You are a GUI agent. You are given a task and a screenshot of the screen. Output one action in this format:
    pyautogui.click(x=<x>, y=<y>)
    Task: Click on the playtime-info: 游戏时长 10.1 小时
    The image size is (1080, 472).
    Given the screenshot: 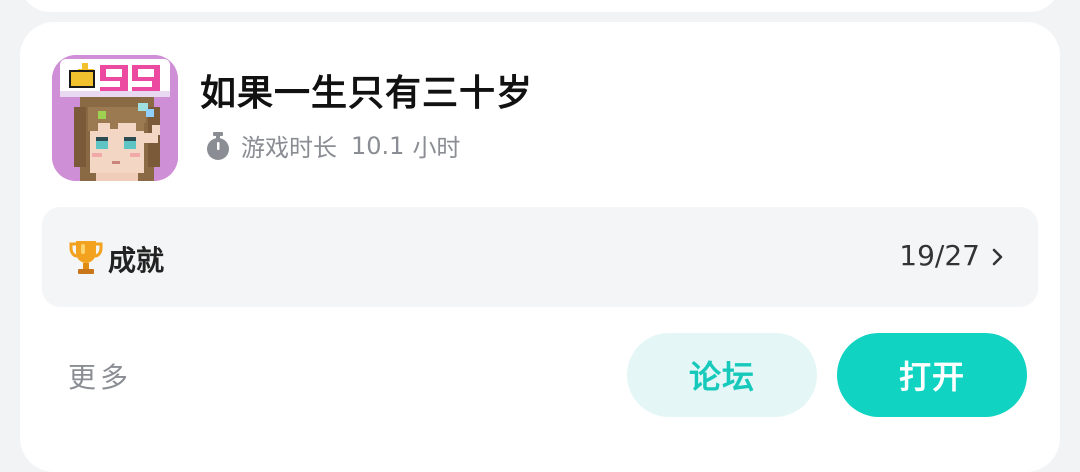 What is the action you would take?
    pyautogui.click(x=331, y=145)
    